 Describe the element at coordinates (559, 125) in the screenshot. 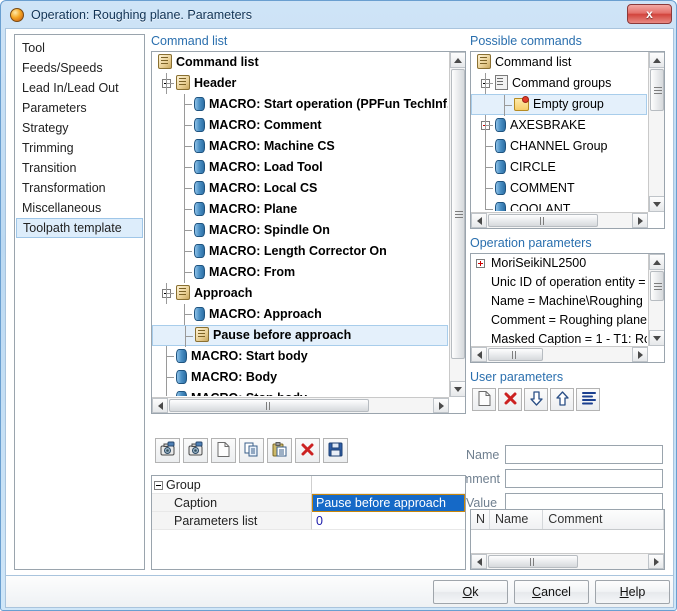

I see `possible-commands-node: AXESBRAKE` at that location.